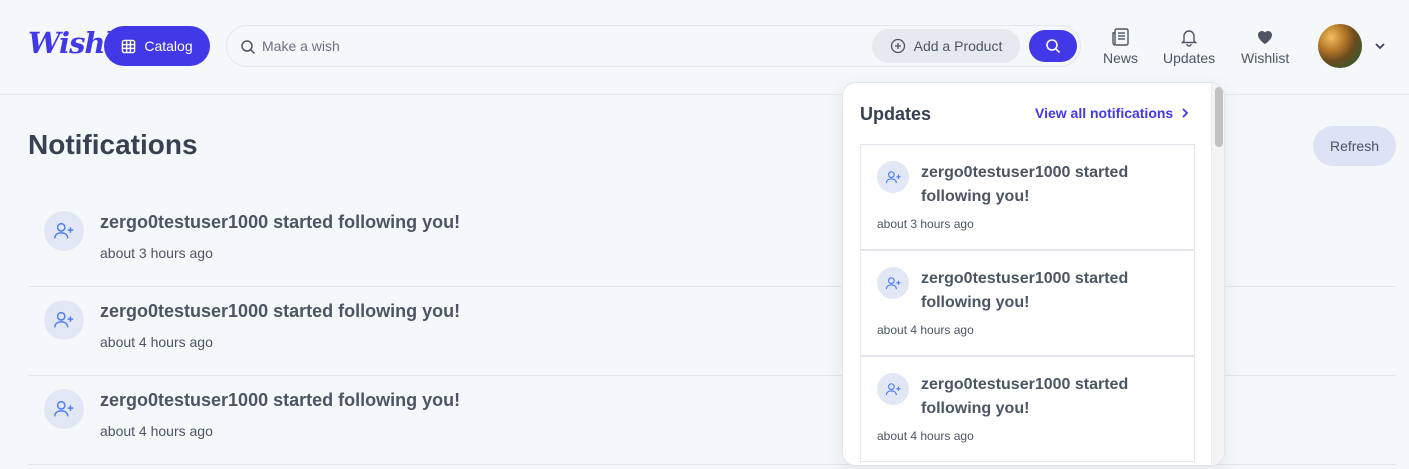  What do you see at coordinates (958, 46) in the screenshot?
I see `add-product-label: Add a Product` at bounding box center [958, 46].